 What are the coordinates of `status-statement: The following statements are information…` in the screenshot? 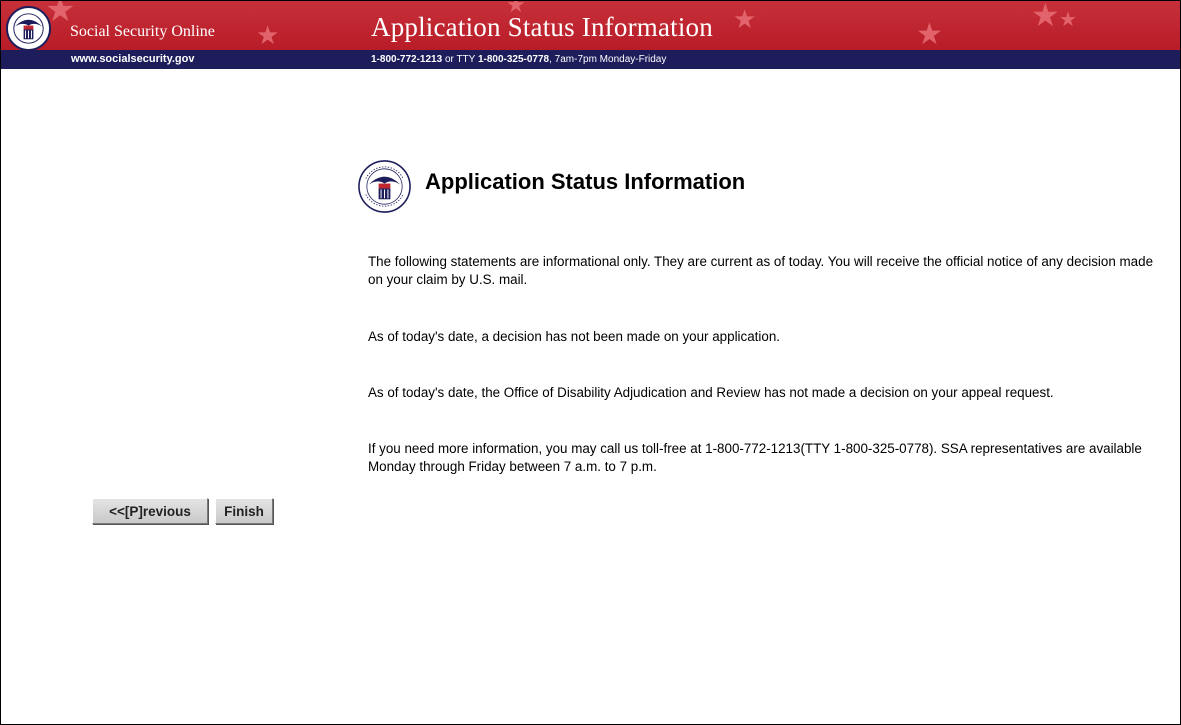 It's located at (761, 270).